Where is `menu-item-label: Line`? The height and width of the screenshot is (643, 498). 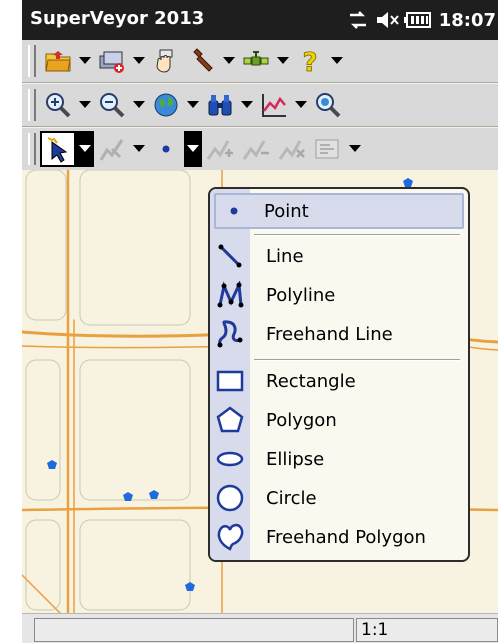
menu-item-label: Line is located at coordinates (285, 256).